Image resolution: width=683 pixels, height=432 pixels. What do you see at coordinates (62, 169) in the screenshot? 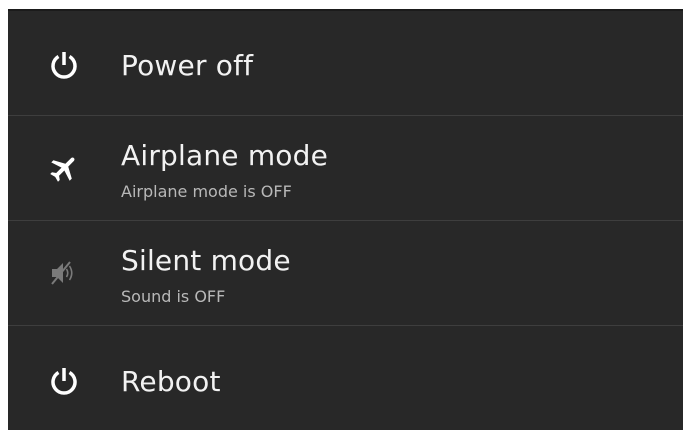
I see `airplane-icon` at bounding box center [62, 169].